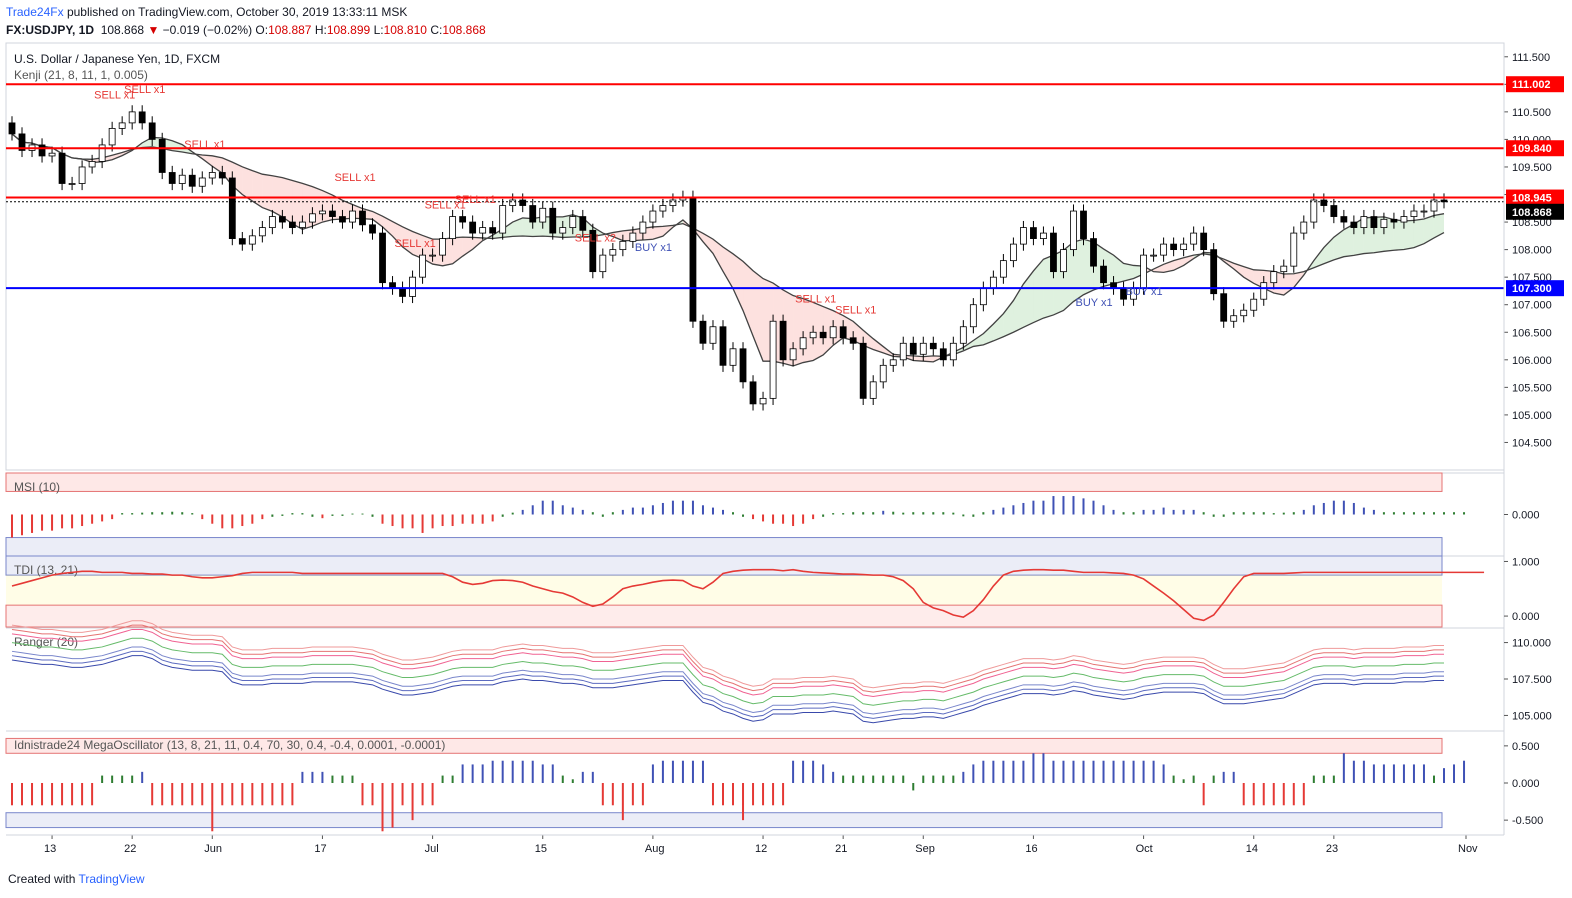 The height and width of the screenshot is (898, 1572). Describe the element at coordinates (46, 570) in the screenshot. I see `pane-title: TDI (13, 21)` at that location.